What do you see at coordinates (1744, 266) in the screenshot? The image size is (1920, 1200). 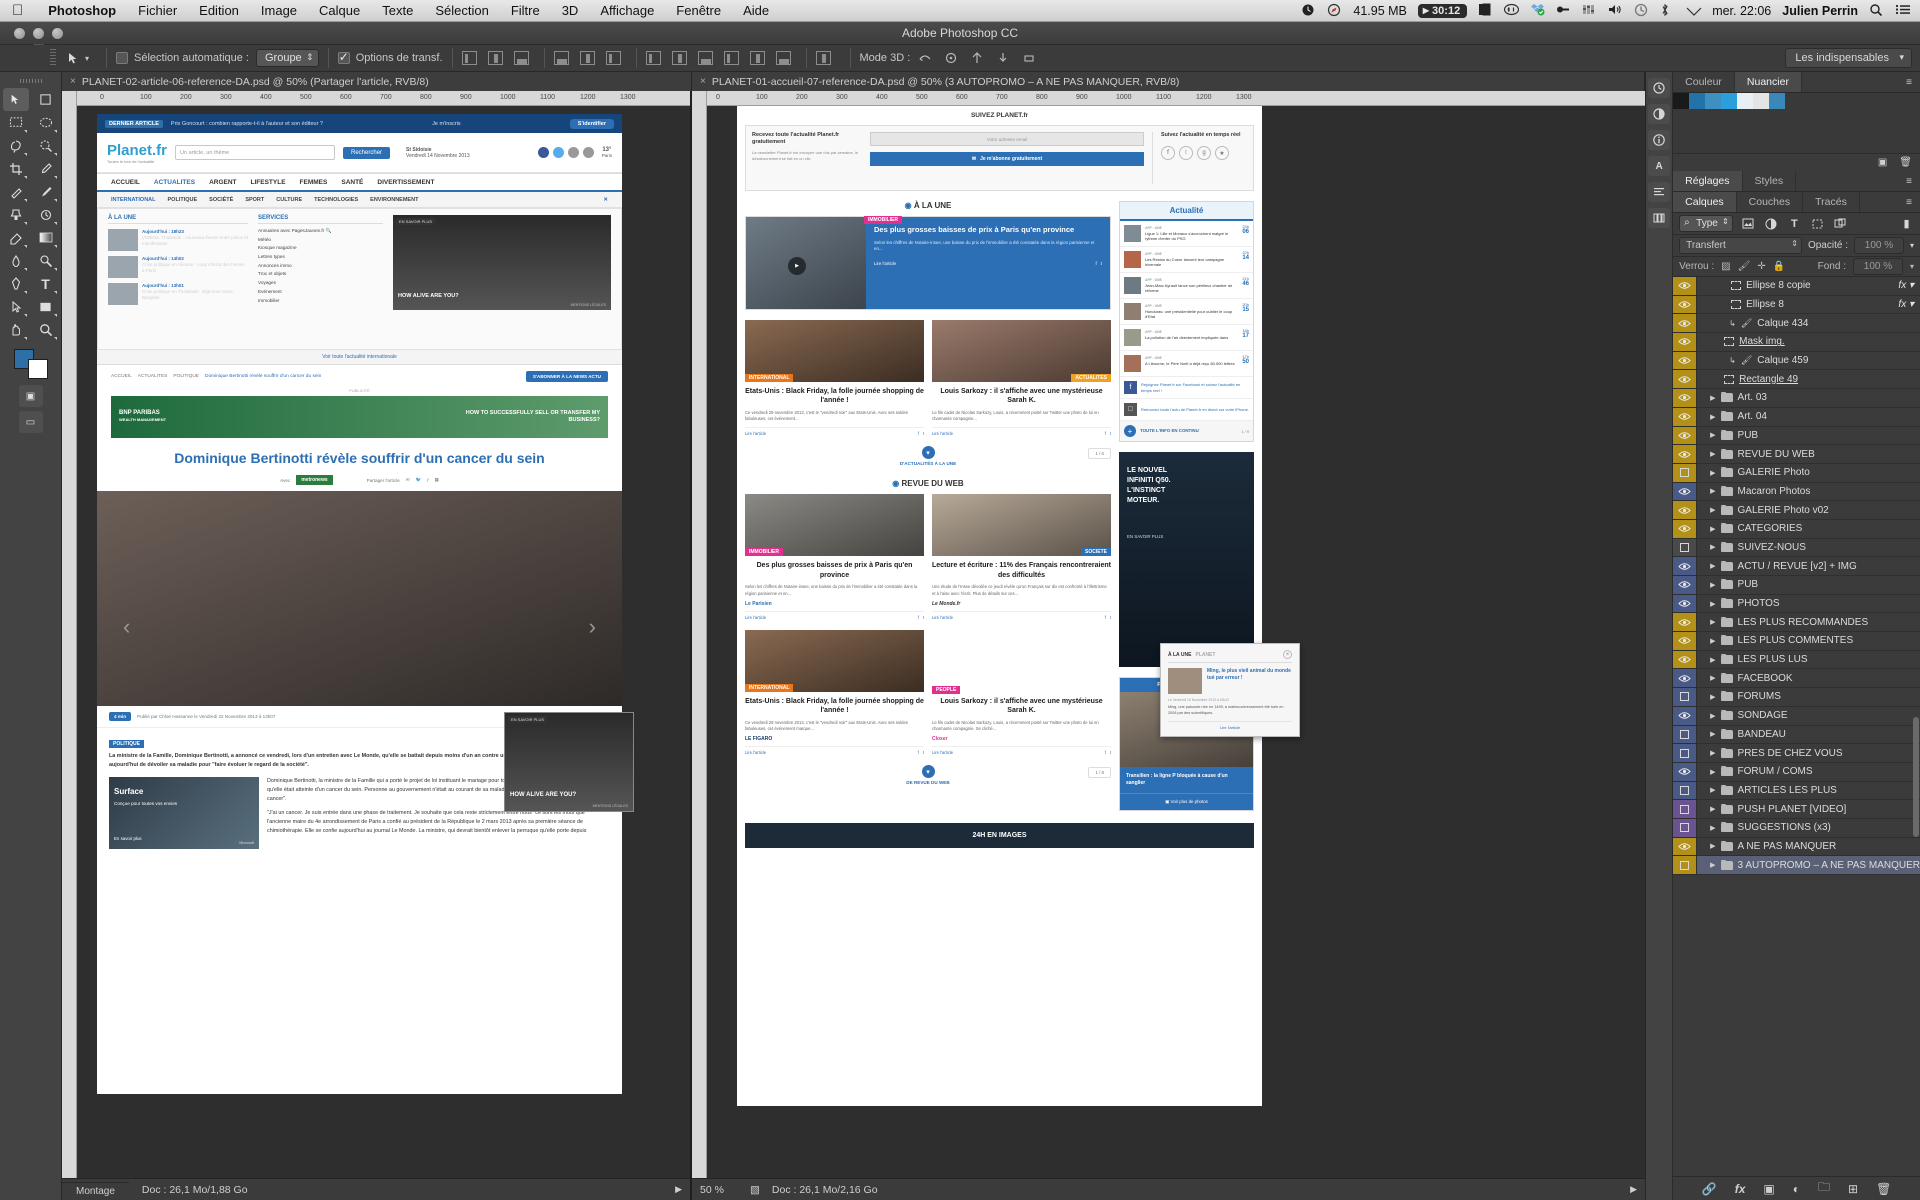 I see `lock-image-icon: 🖌` at bounding box center [1744, 266].